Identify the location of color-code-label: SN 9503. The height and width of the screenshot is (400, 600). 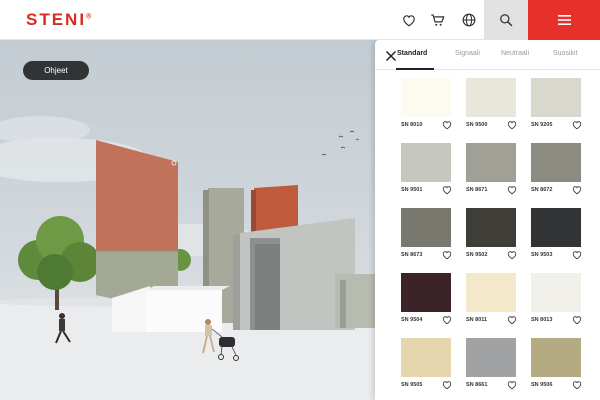
(542, 255).